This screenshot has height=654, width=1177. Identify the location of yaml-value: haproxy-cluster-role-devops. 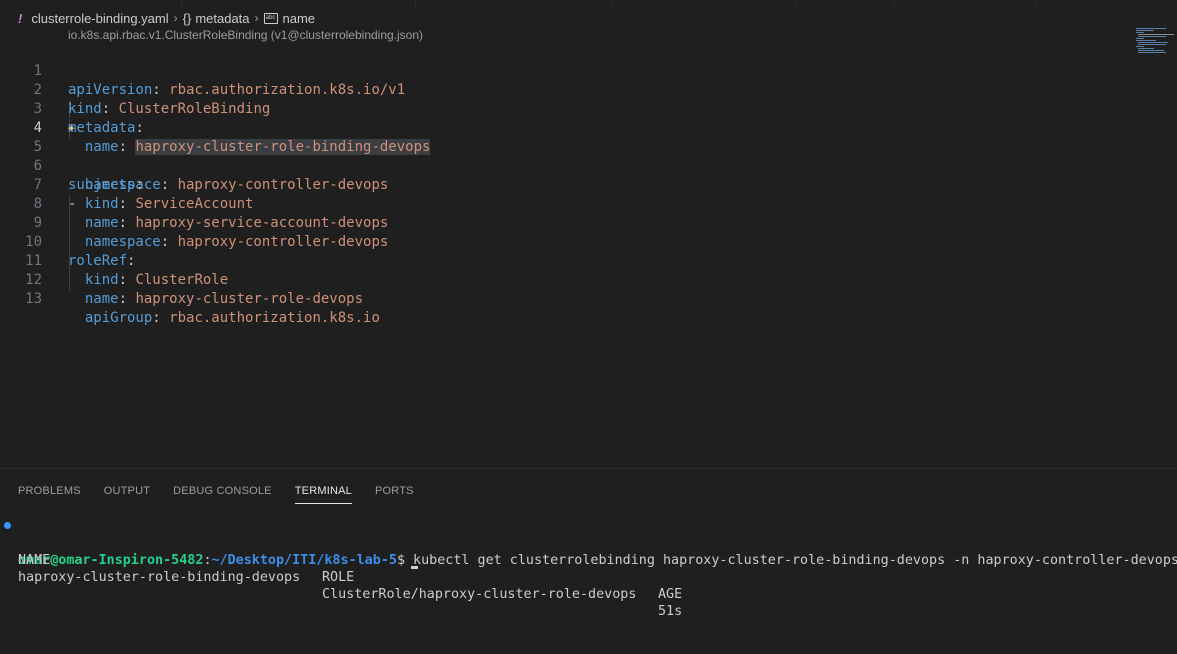
(249, 299).